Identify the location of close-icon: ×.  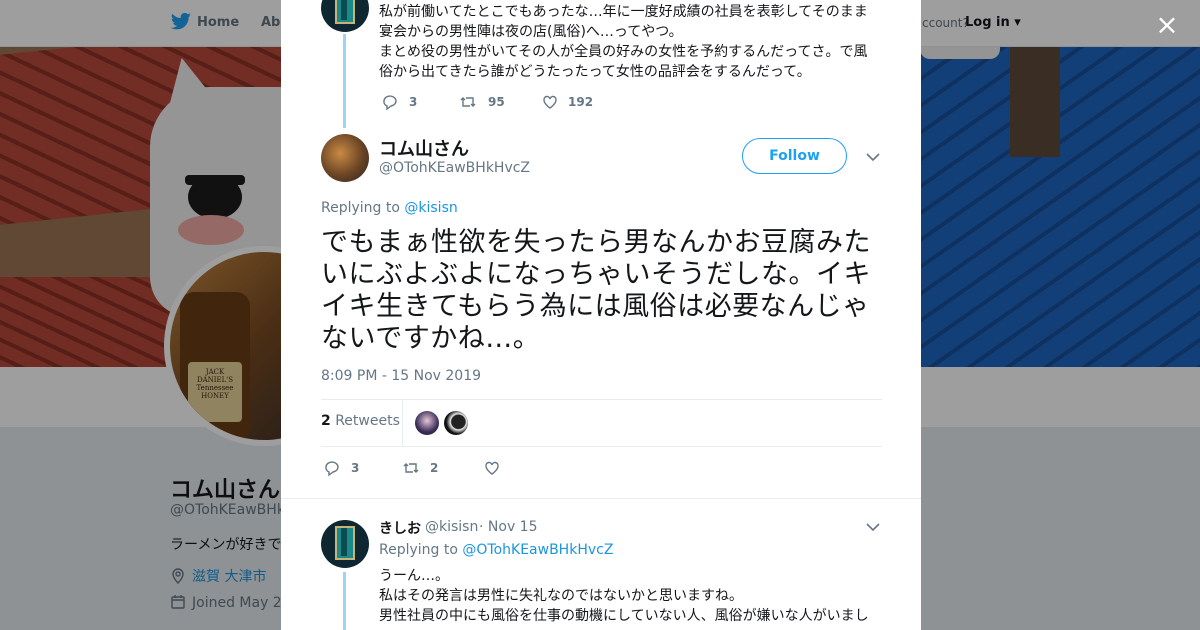
(1167, 25).